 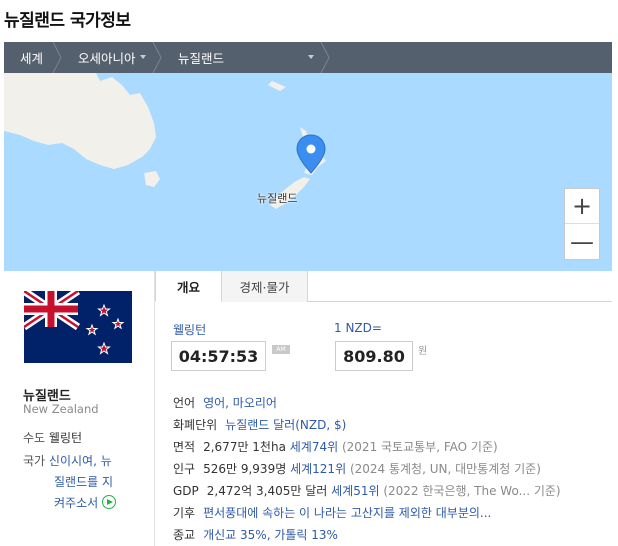 I want to click on zoom-out-button: —, so click(x=582, y=241).